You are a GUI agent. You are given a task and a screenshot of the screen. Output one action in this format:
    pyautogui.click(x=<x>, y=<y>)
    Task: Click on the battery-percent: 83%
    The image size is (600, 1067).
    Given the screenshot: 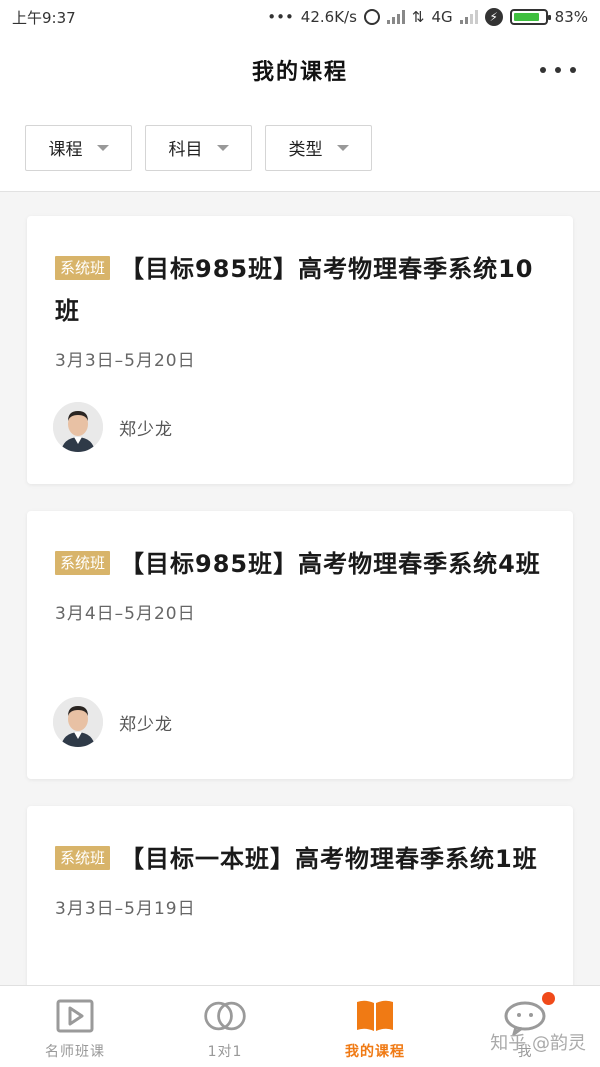 What is the action you would take?
    pyautogui.click(x=571, y=17)
    